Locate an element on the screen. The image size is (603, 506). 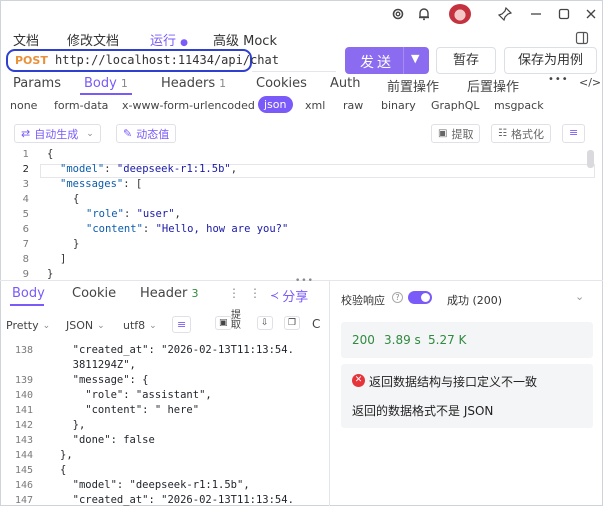
resp-tab-body: Body is located at coordinates (28, 293).